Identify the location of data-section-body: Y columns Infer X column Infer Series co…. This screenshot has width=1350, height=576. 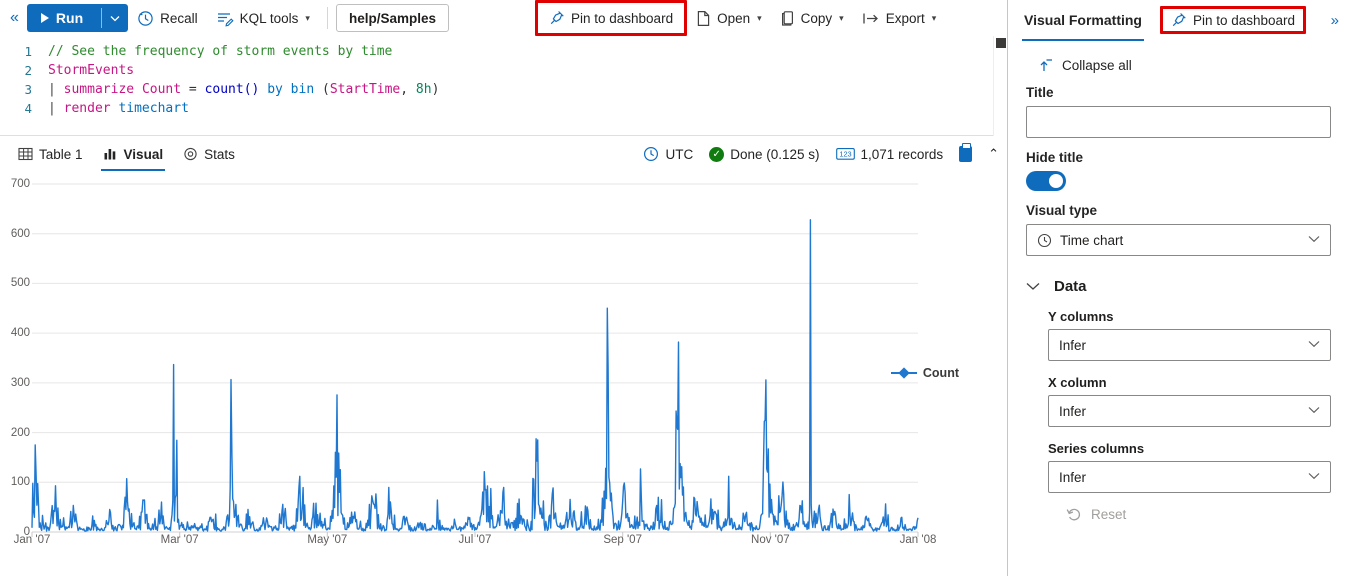
(1189, 401).